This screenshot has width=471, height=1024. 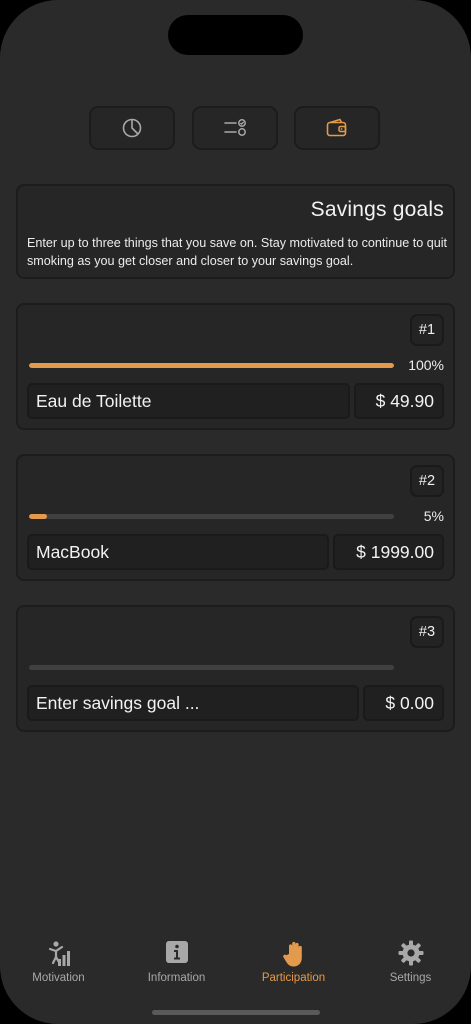 What do you see at coordinates (176, 952) in the screenshot?
I see `info-icon` at bounding box center [176, 952].